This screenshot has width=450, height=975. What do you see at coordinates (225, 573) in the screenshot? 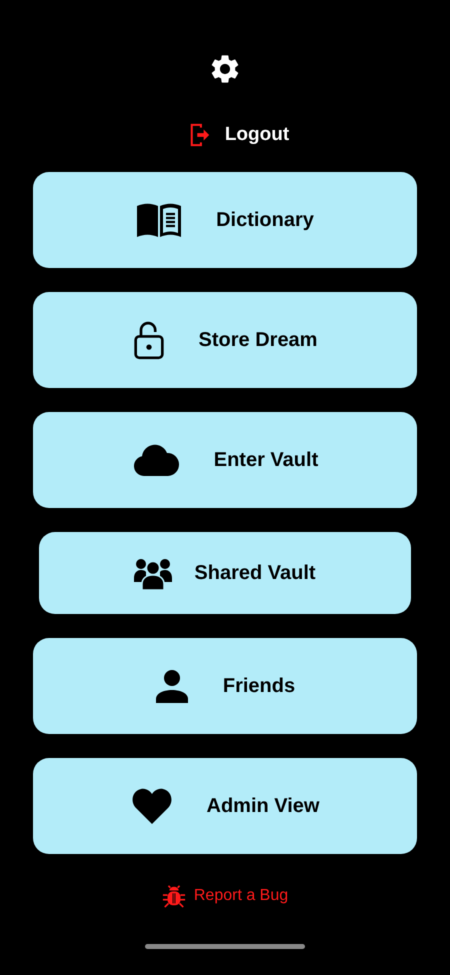
I see `menu-button: Shared Vault` at bounding box center [225, 573].